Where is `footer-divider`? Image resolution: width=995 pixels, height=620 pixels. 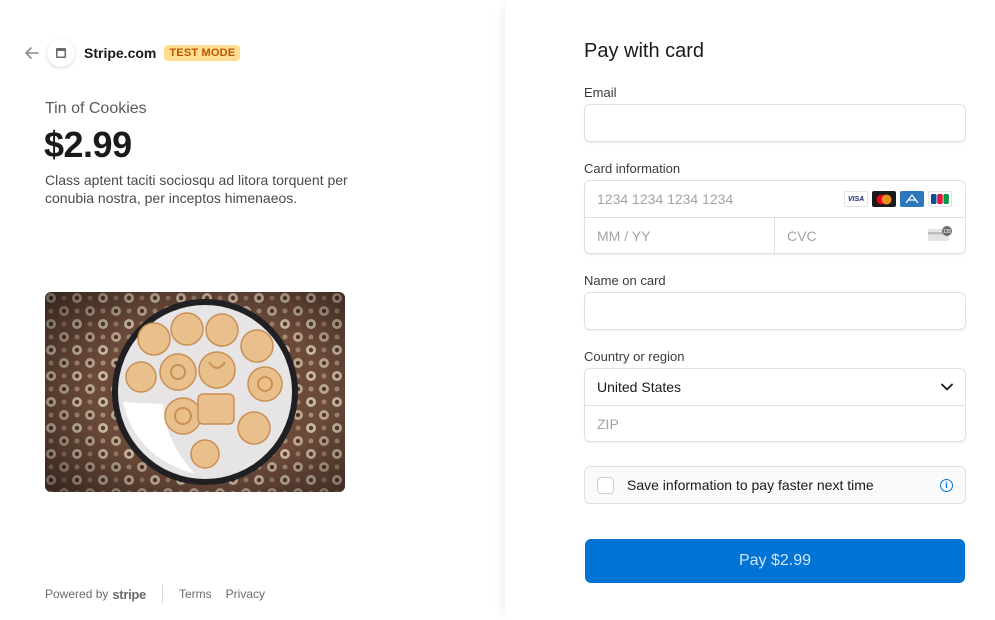 footer-divider is located at coordinates (162, 594).